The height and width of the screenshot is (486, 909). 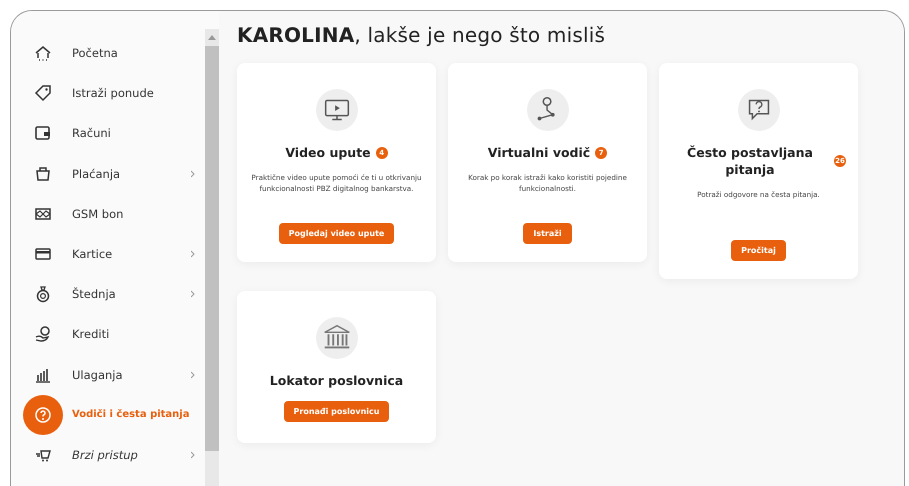 What do you see at coordinates (104, 93) in the screenshot?
I see `sidebar-item: Istraži ponude` at bounding box center [104, 93].